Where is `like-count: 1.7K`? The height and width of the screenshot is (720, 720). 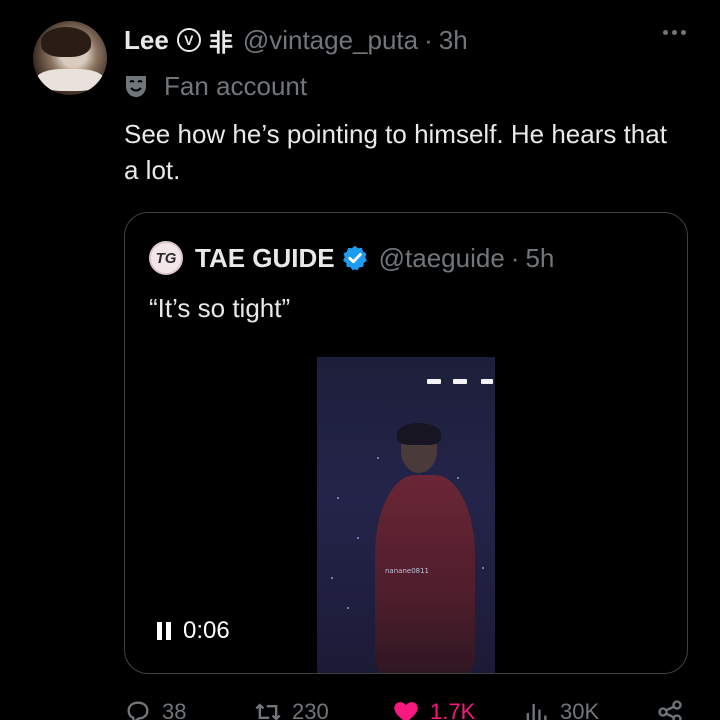
like-count: 1.7K is located at coordinates (453, 709).